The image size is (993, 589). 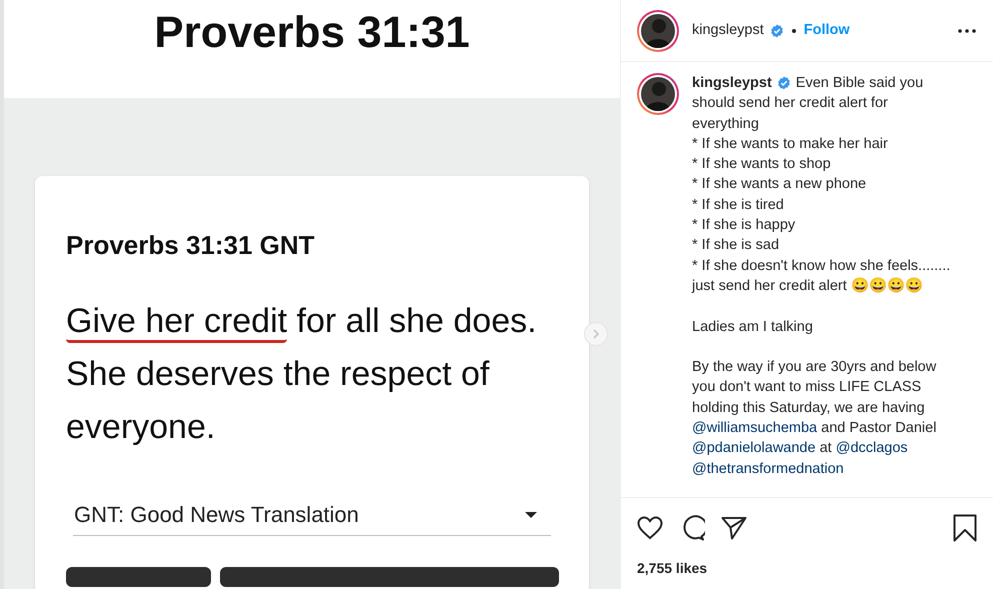 What do you see at coordinates (807, 286) in the screenshot?
I see `caption-text: just send her credit alert 😀😀😀😀` at bounding box center [807, 286].